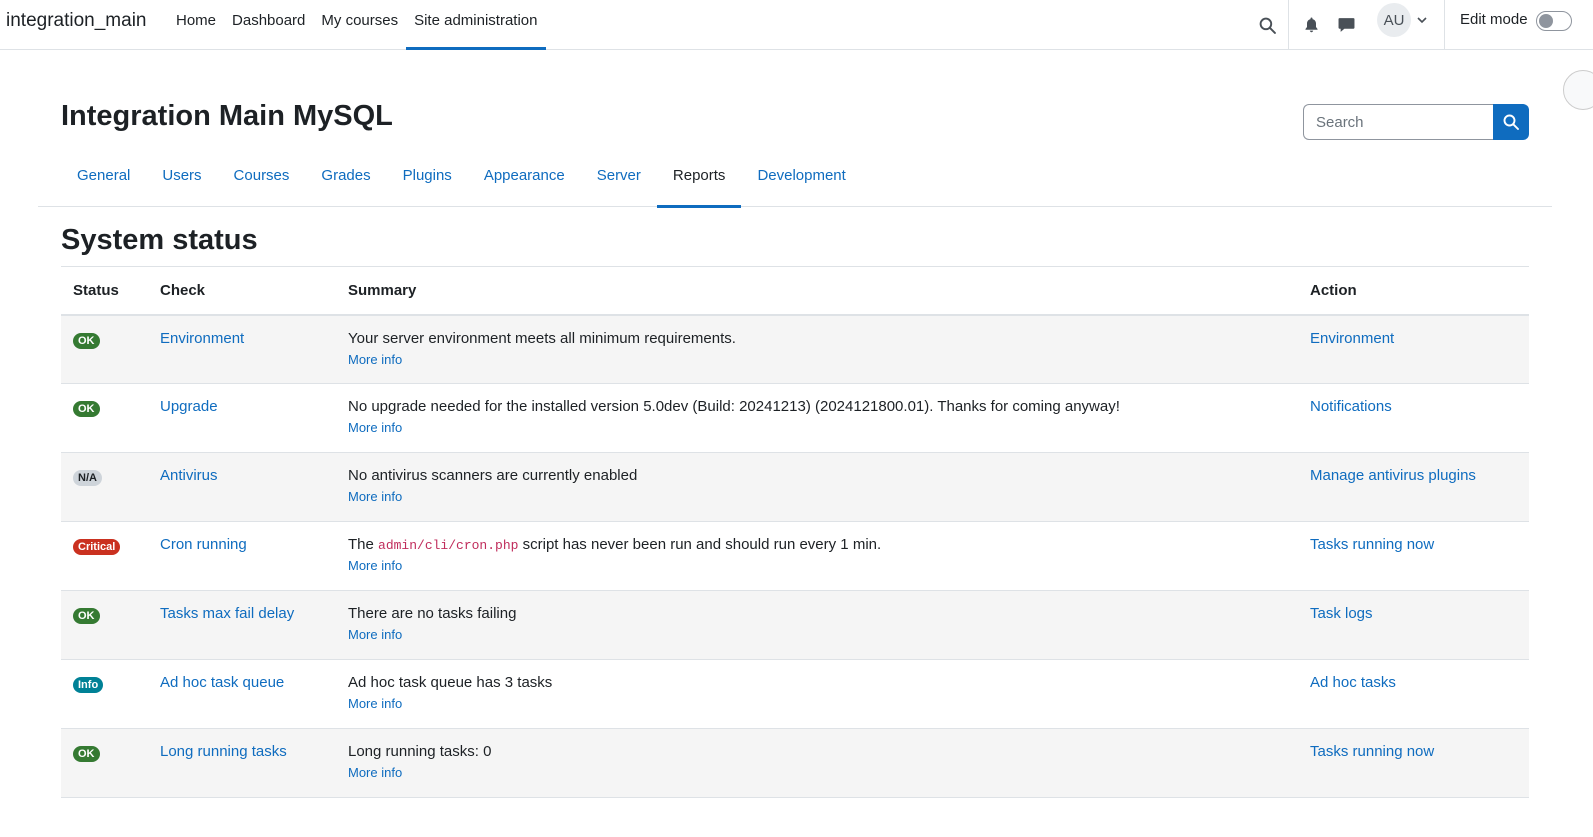 This screenshot has height=837, width=1593. Describe the element at coordinates (1393, 475) in the screenshot. I see `action-link: Manage antivirus plugins` at that location.